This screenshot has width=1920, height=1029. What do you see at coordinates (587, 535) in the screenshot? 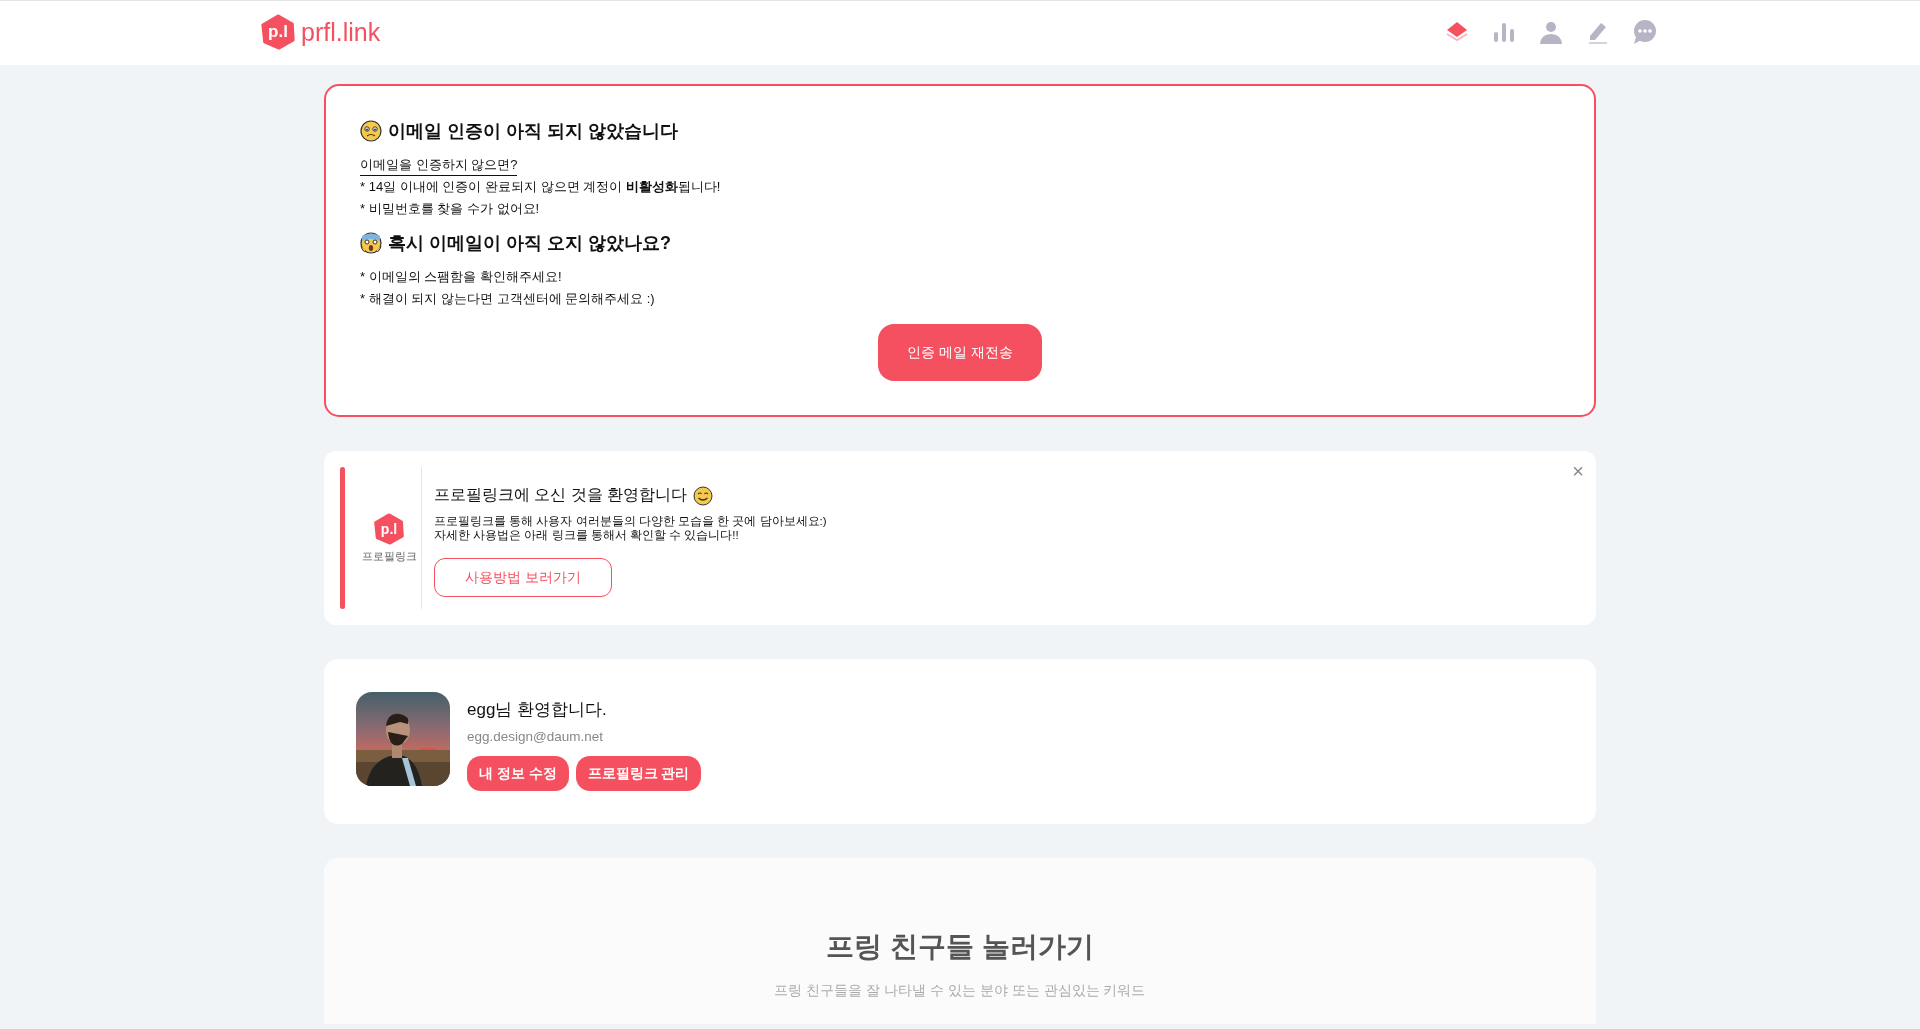
I see `welcome-text: 자세한 사용법은 아래 링크를 통해서 확인할 수 있습니다!!` at bounding box center [587, 535].